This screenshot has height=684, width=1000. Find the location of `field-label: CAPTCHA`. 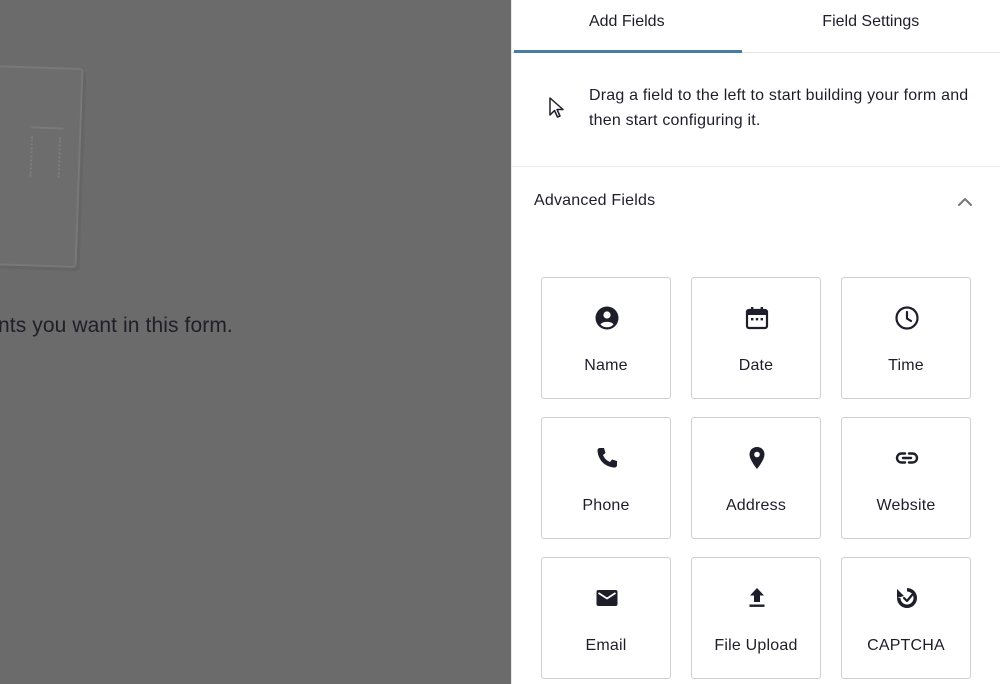

field-label: CAPTCHA is located at coordinates (906, 645).